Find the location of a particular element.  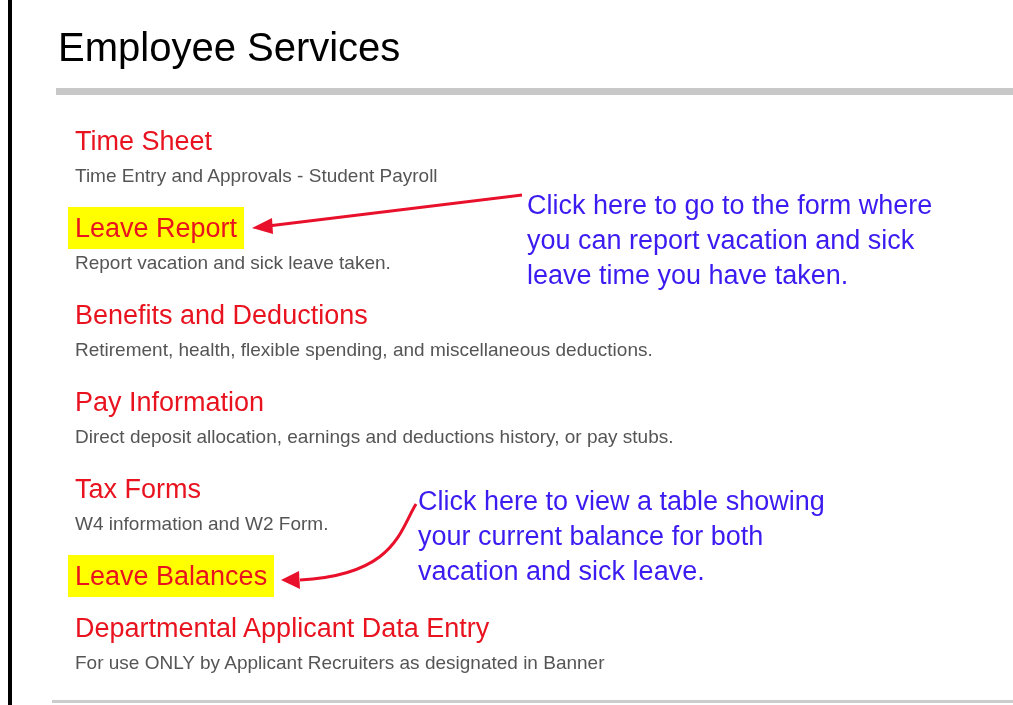

service-link: Time Sheet is located at coordinates (144, 141).